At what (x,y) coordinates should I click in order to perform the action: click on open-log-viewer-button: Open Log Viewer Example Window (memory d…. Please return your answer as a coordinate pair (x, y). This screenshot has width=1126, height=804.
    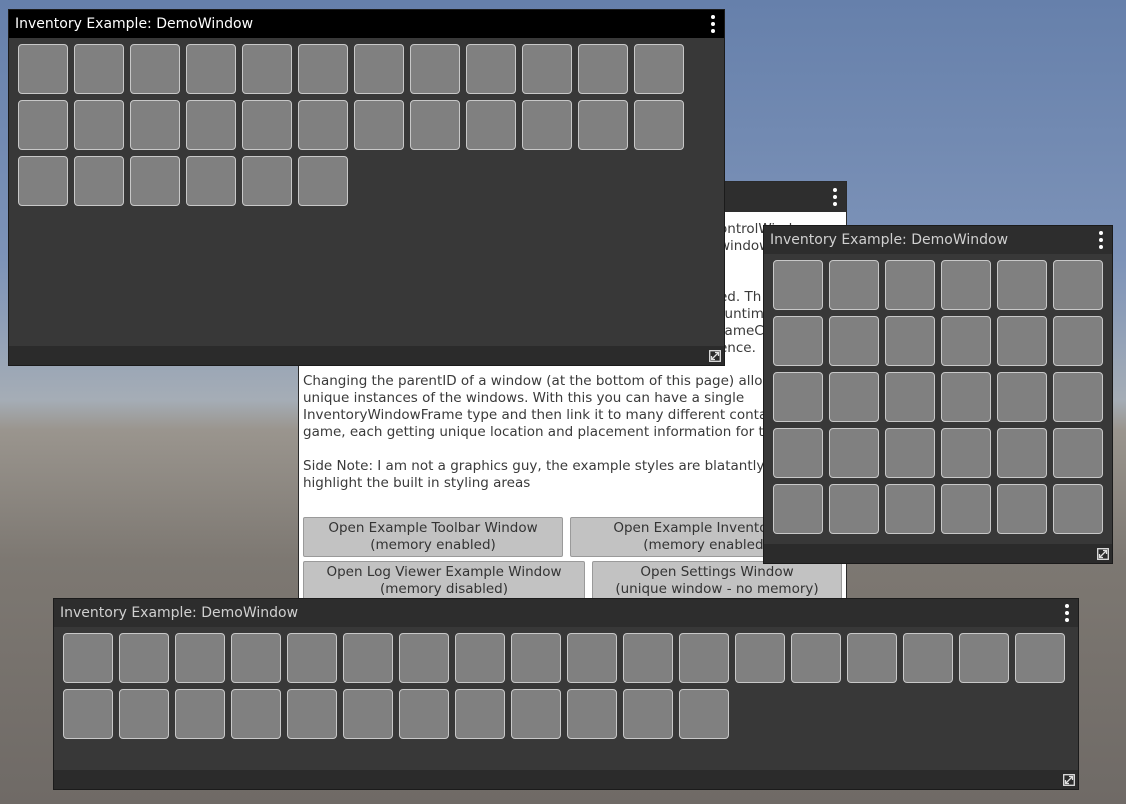
    Looking at the image, I should click on (444, 580).